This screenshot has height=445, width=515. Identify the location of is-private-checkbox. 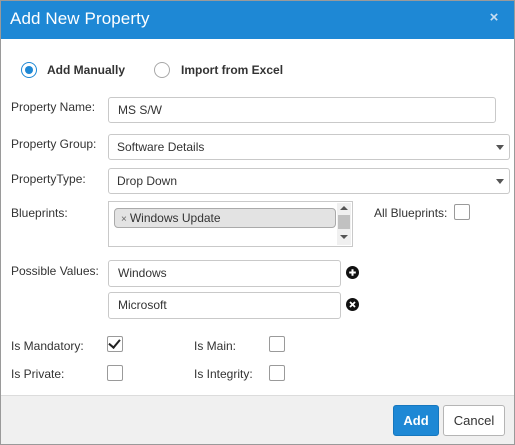
(115, 373).